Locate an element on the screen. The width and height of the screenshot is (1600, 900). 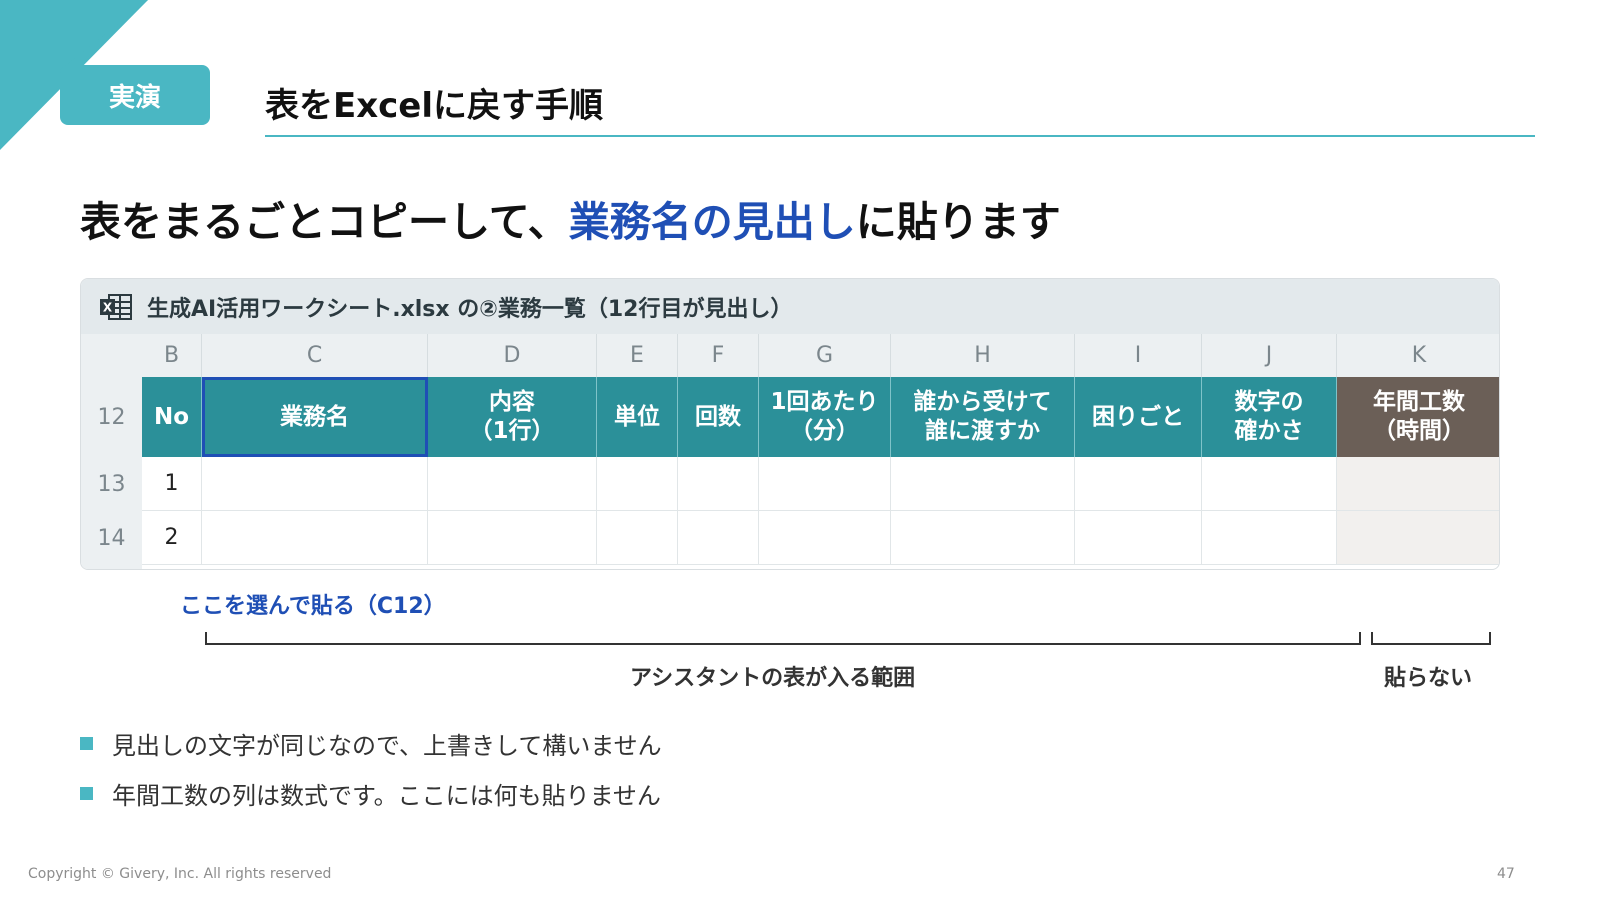
list-item: 年間工数の列は数式です。ここには何も貼りません is located at coordinates (371, 793).